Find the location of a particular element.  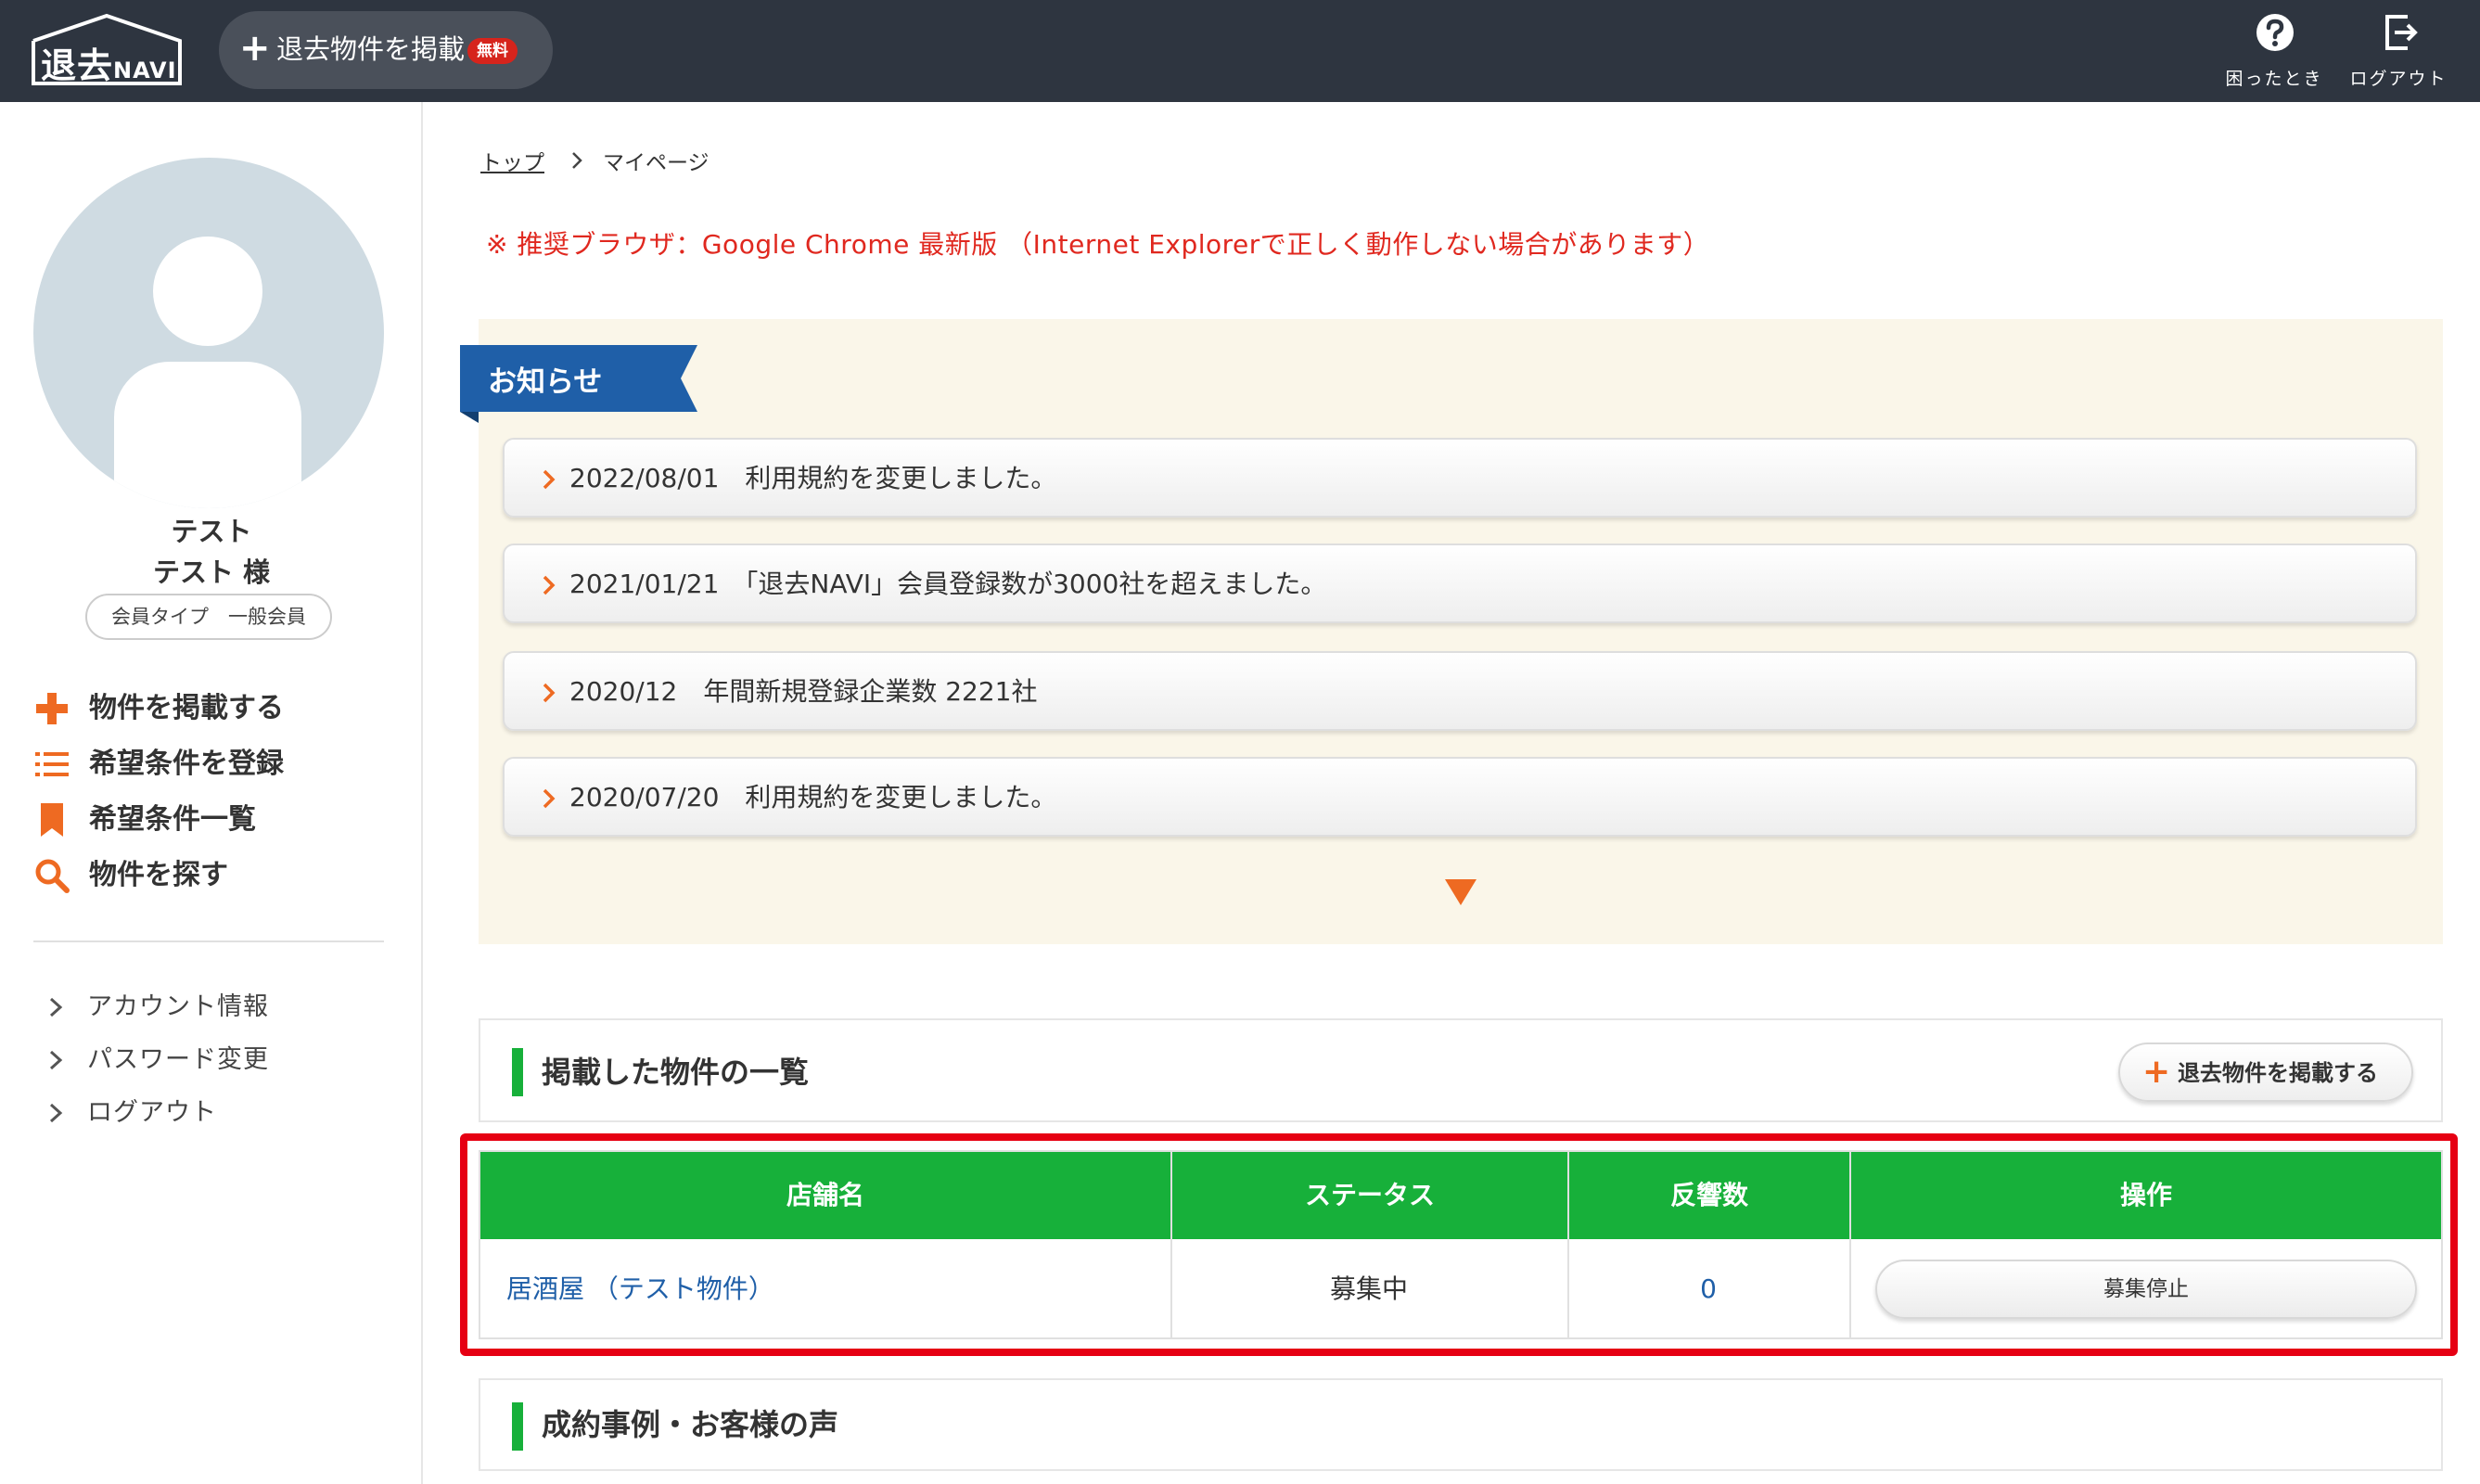

menu-label: 希望条件一覧 is located at coordinates (172, 819).